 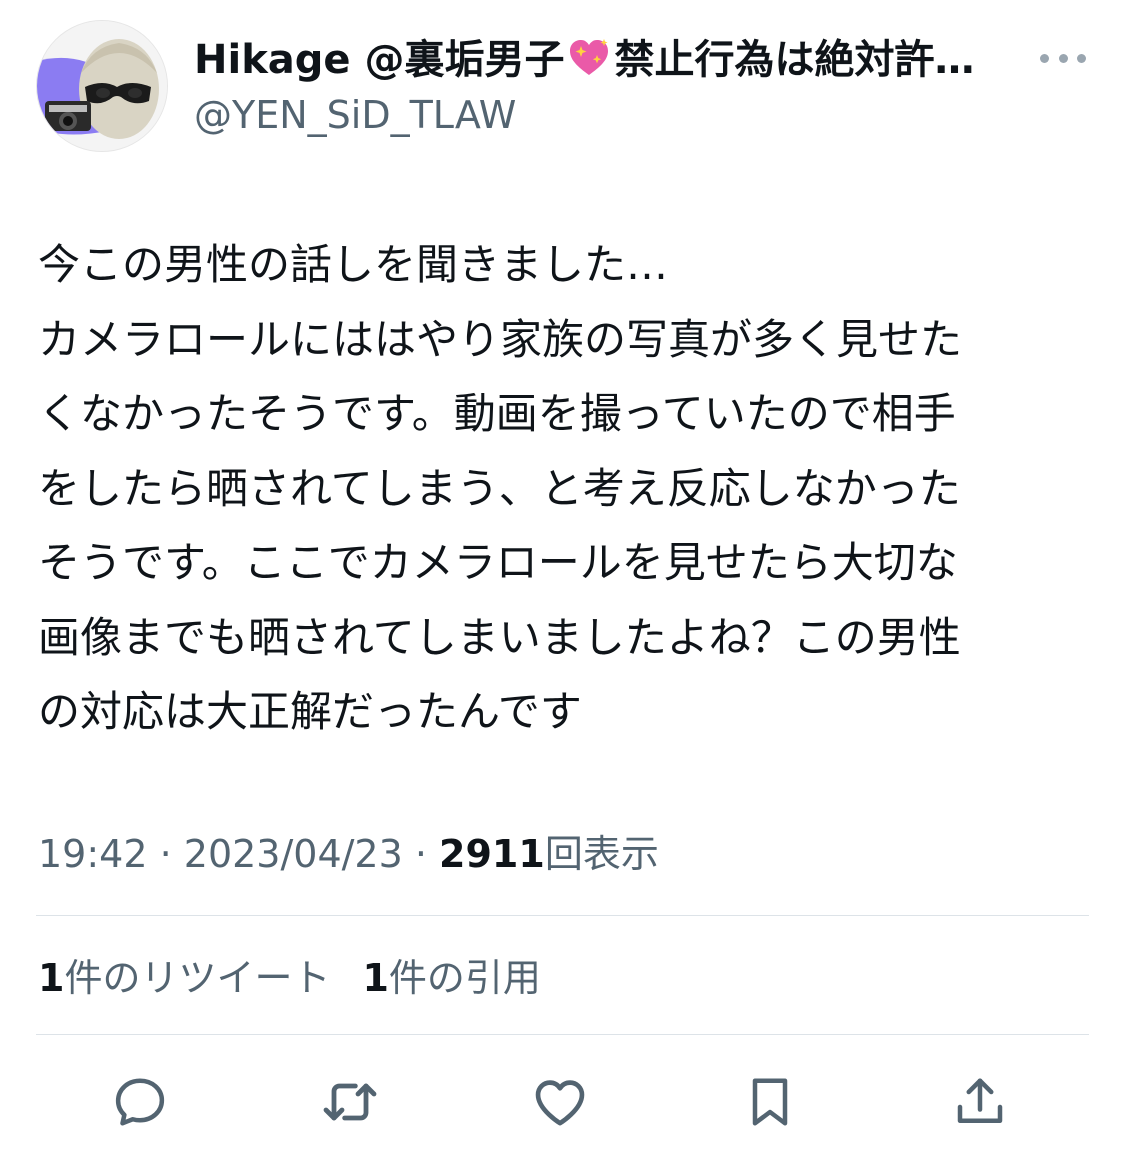 I want to click on reply-icon, so click(x=140, y=1102).